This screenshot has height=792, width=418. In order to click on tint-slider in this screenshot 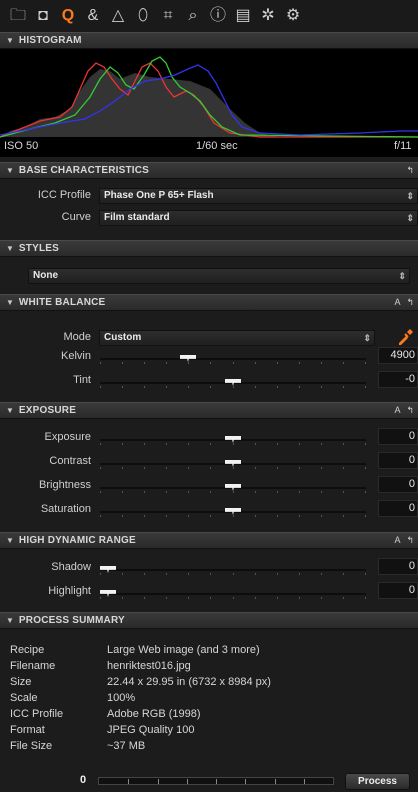, I will do `click(233, 383)`.